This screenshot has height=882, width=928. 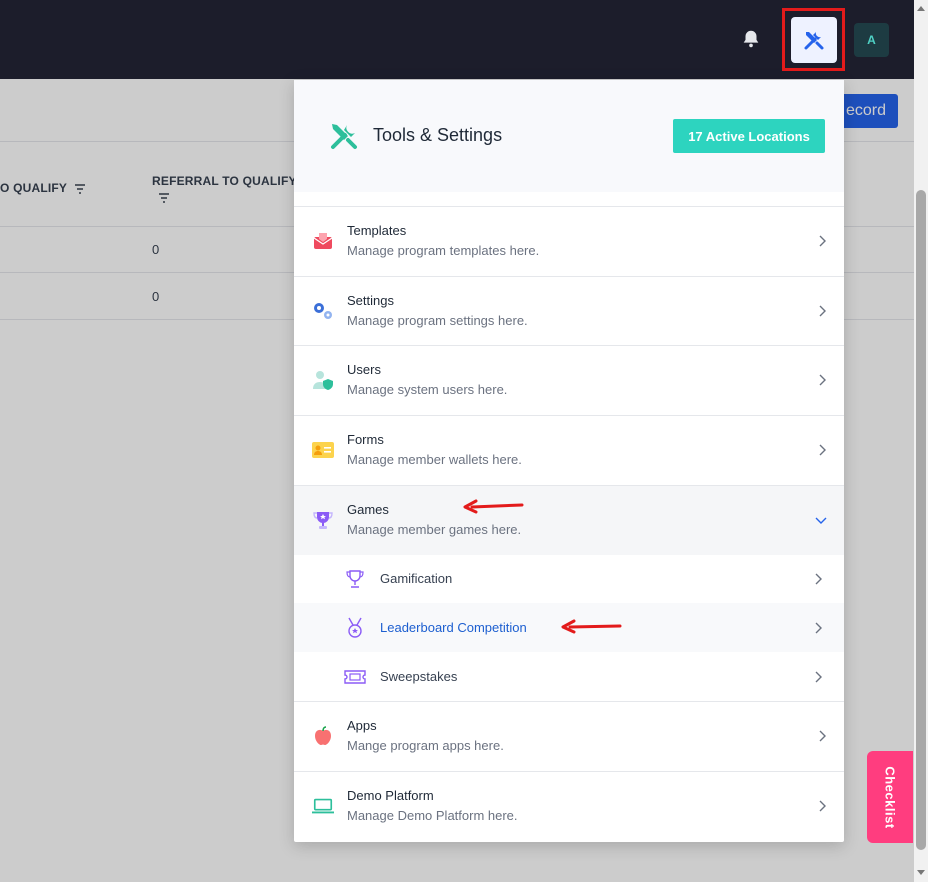 What do you see at coordinates (569, 380) in the screenshot?
I see `menu-item-users: Users Manage system users here.` at bounding box center [569, 380].